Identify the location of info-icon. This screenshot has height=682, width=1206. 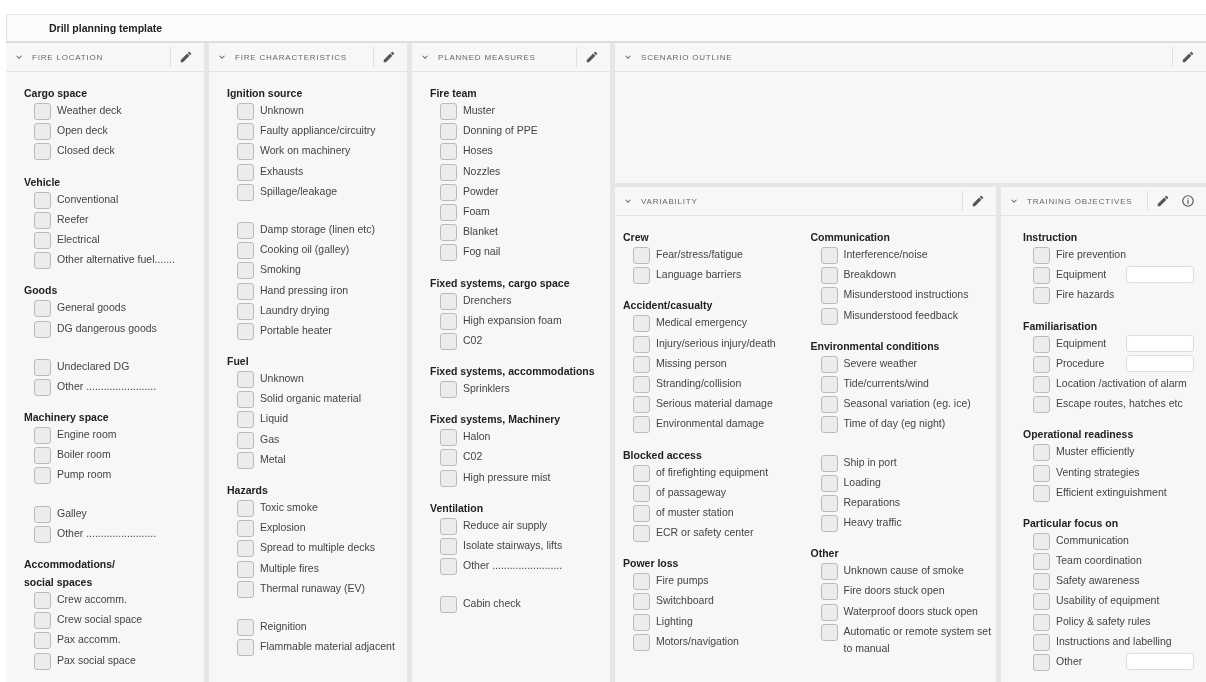
(1188, 201).